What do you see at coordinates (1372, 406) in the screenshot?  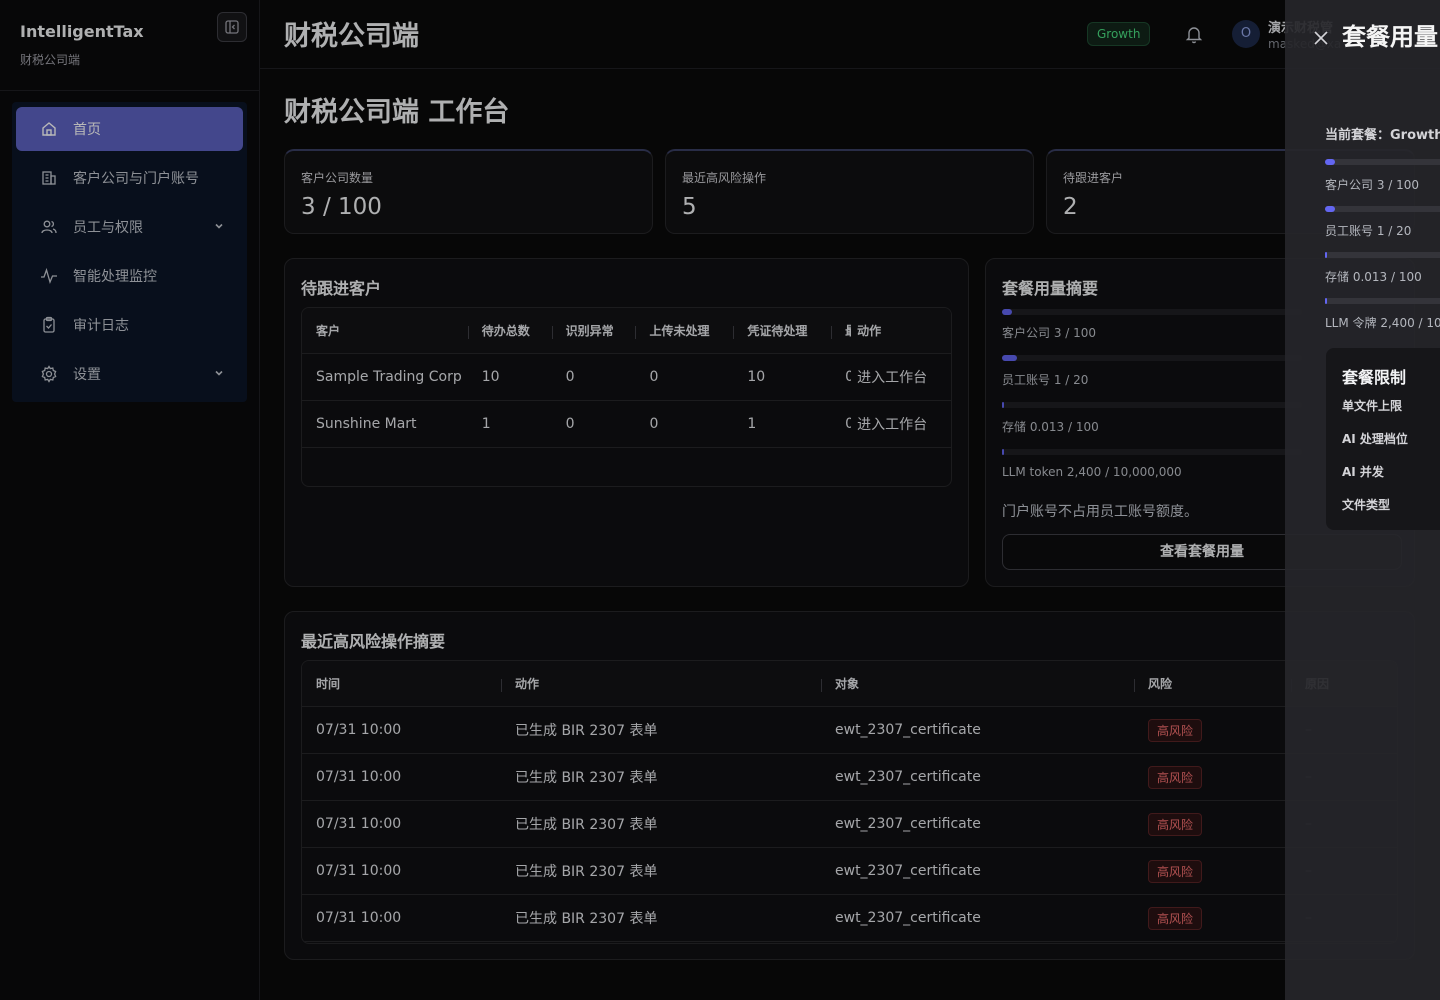 I see `limit-item: 单文件上限` at bounding box center [1372, 406].